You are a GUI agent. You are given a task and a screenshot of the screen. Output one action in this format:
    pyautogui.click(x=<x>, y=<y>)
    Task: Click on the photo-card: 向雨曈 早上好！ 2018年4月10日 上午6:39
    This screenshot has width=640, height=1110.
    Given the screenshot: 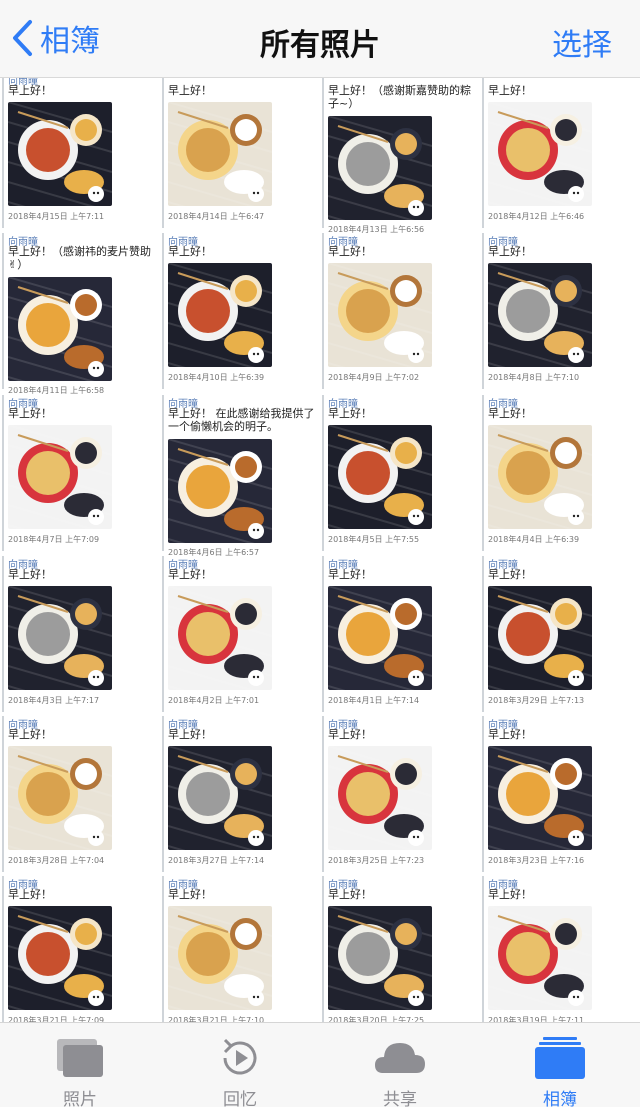 What is the action you would take?
    pyautogui.click(x=239, y=311)
    